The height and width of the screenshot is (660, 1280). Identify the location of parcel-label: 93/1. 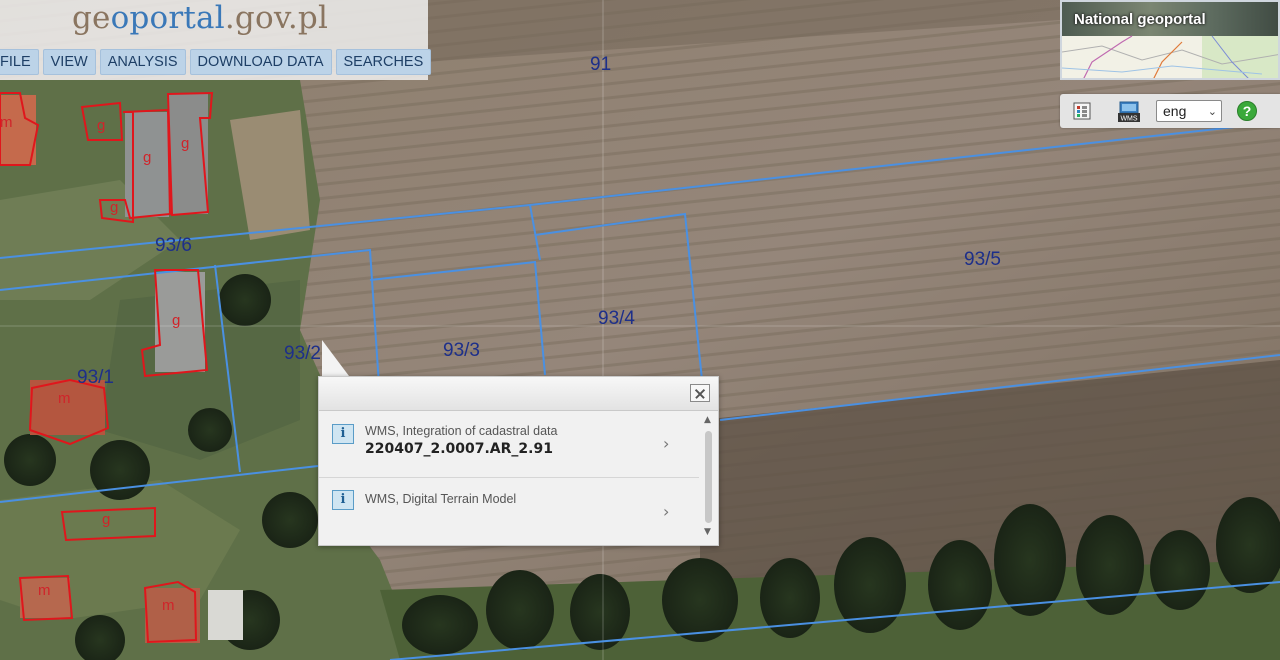
(95, 377).